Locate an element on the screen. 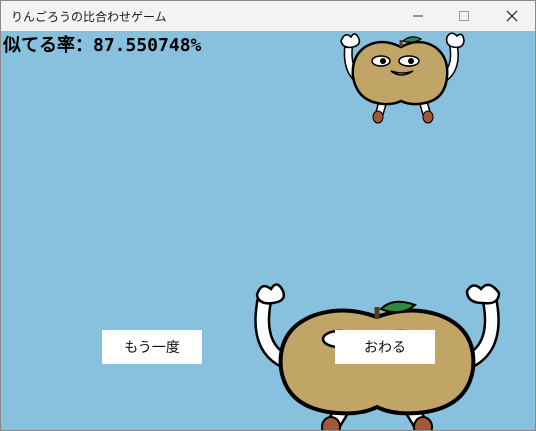 The height and width of the screenshot is (431, 536). target-apple-character is located at coordinates (402, 78).